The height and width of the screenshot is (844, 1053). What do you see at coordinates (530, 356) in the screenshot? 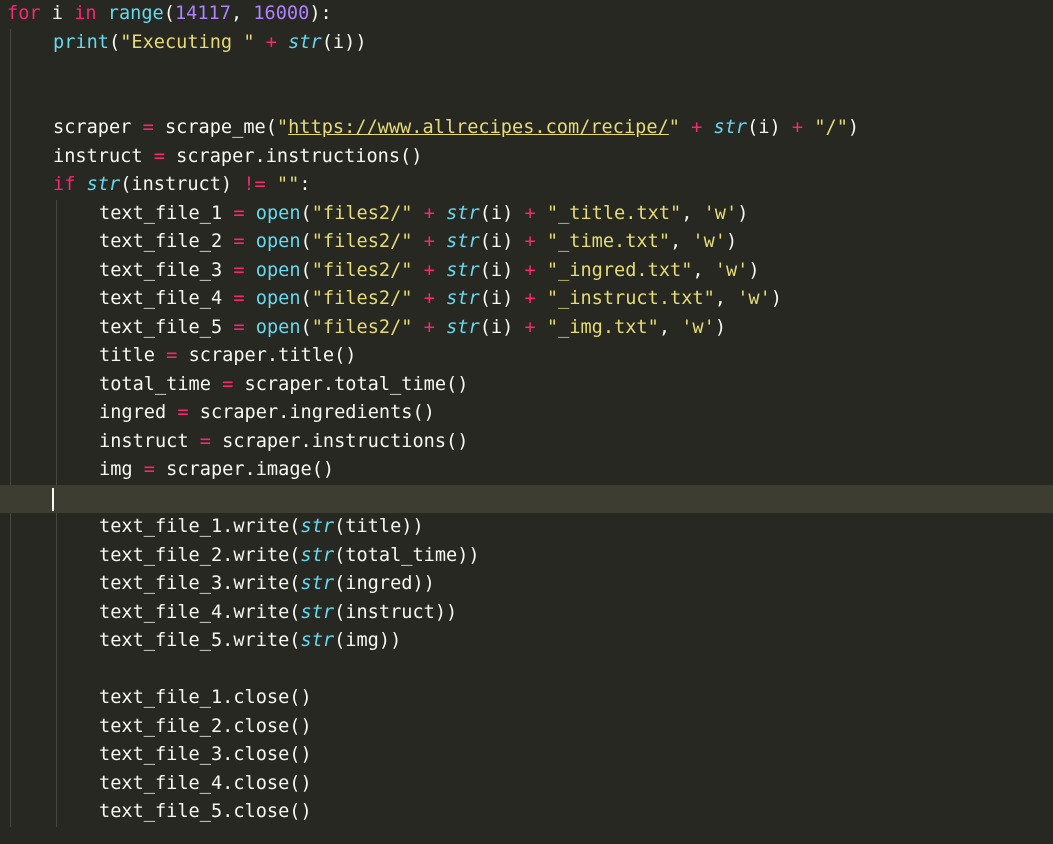
I see `code-line: title = scraper.title()` at bounding box center [530, 356].